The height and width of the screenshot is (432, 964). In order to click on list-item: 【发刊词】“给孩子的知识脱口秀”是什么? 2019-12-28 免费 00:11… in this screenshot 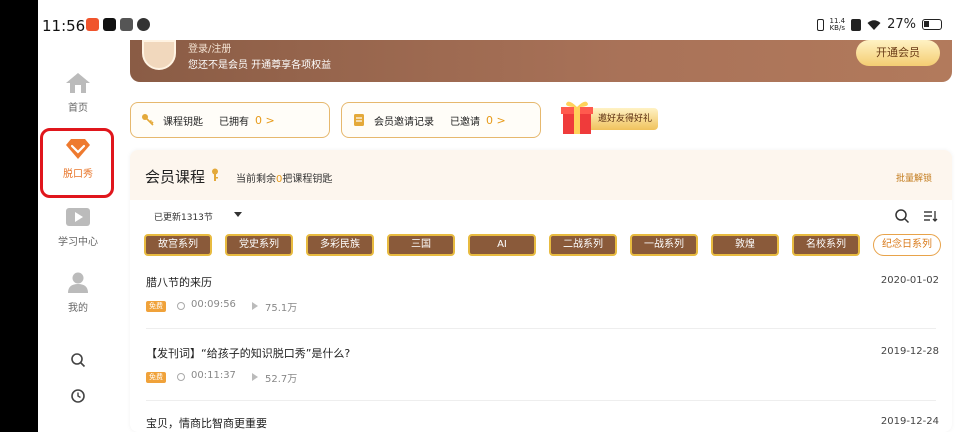, I will do `click(541, 378)`.